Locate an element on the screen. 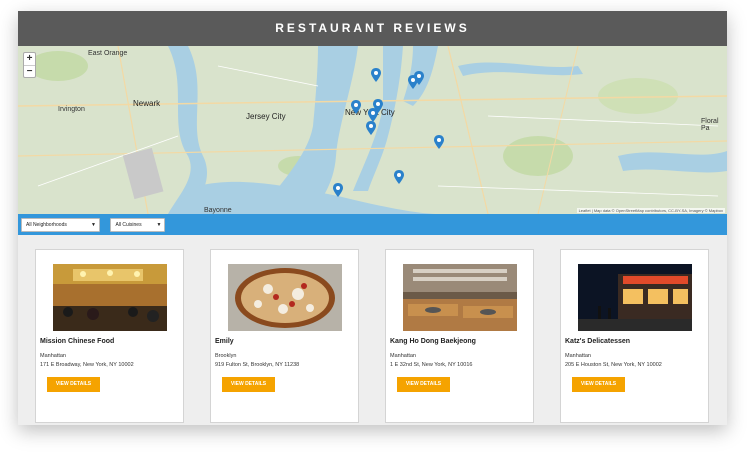 This screenshot has width=747, height=452. map-label: Floral Pa is located at coordinates (710, 125).